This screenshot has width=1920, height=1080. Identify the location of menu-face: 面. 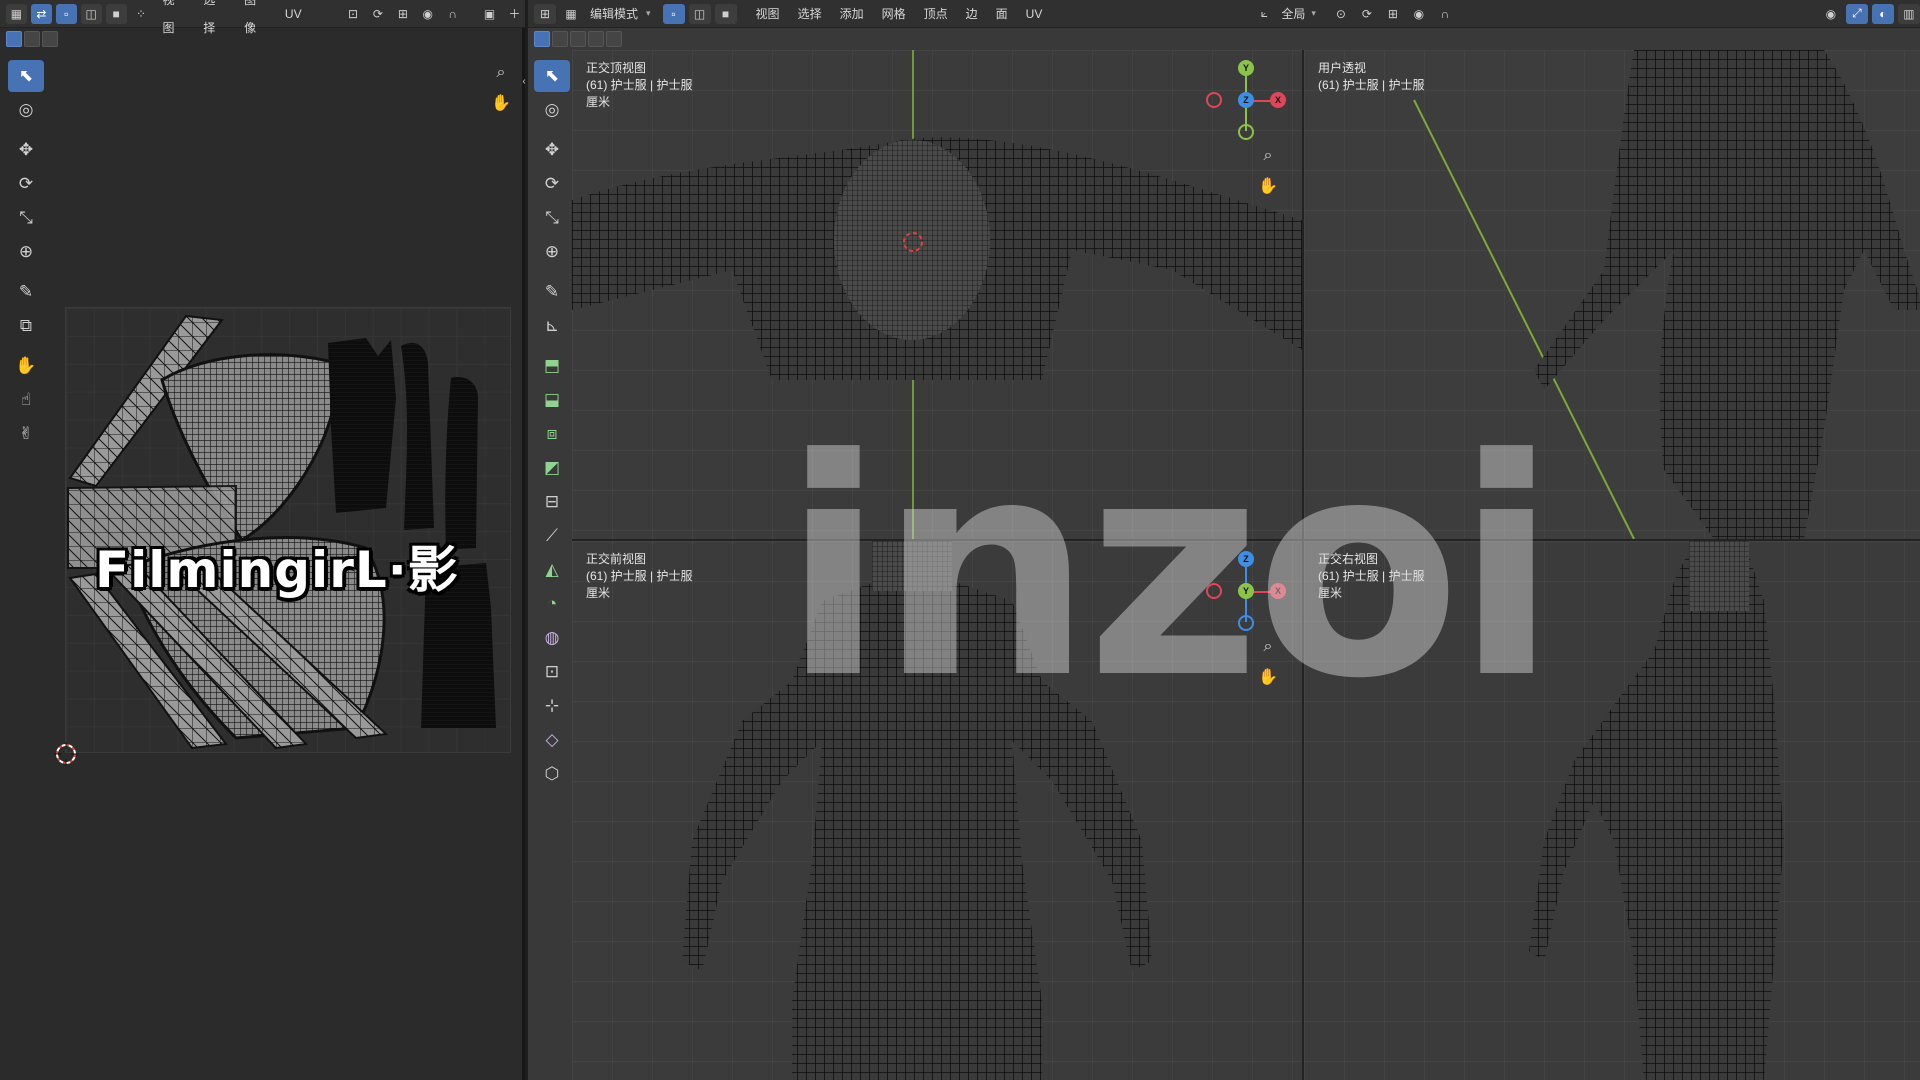
(1002, 14).